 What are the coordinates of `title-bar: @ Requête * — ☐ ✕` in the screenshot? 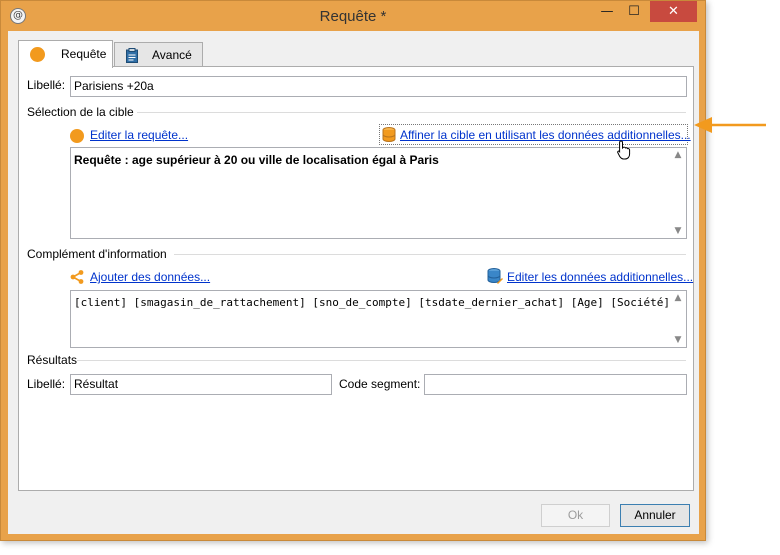 It's located at (353, 16).